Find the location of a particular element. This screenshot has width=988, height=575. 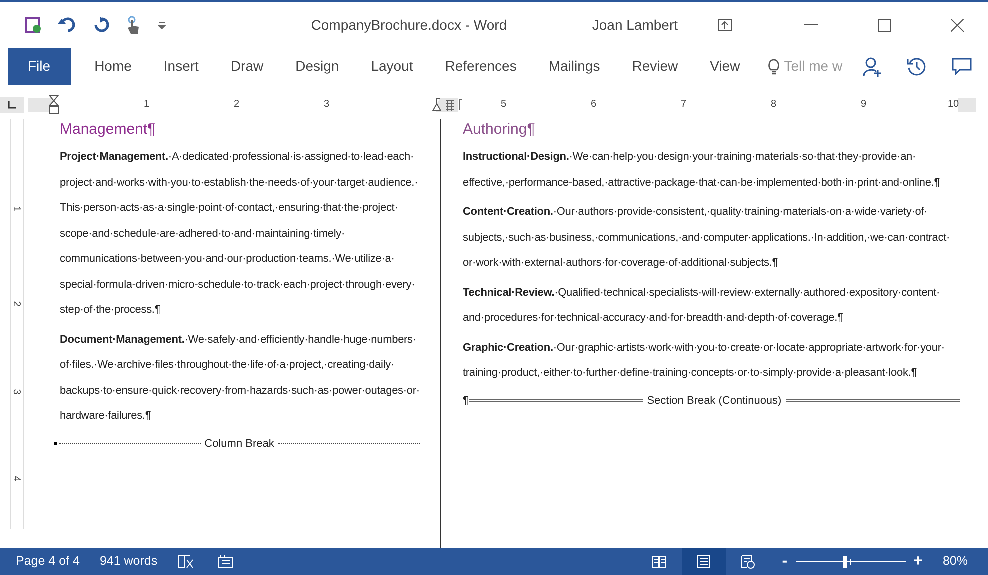

section-heading: Management¶ is located at coordinates (108, 130).